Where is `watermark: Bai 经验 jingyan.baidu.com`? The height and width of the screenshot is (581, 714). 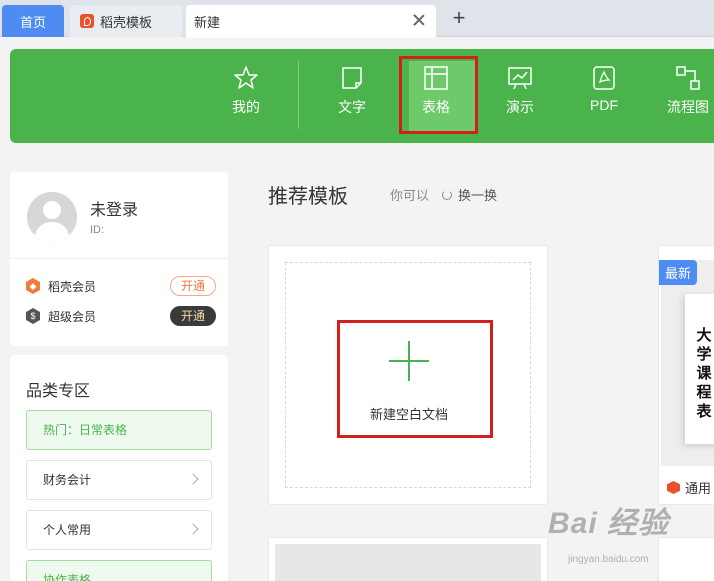
watermark: Bai 经验 jingyan.baidu.com is located at coordinates (630, 535).